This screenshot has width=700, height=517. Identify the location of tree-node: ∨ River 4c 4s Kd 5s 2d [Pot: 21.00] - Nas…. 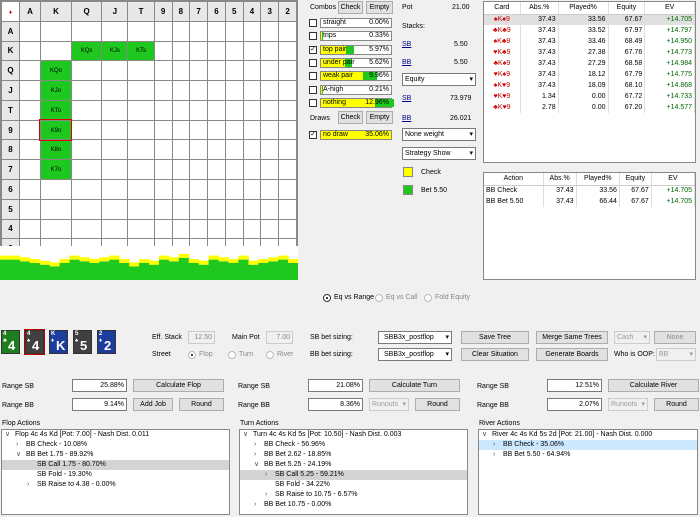
(588, 435).